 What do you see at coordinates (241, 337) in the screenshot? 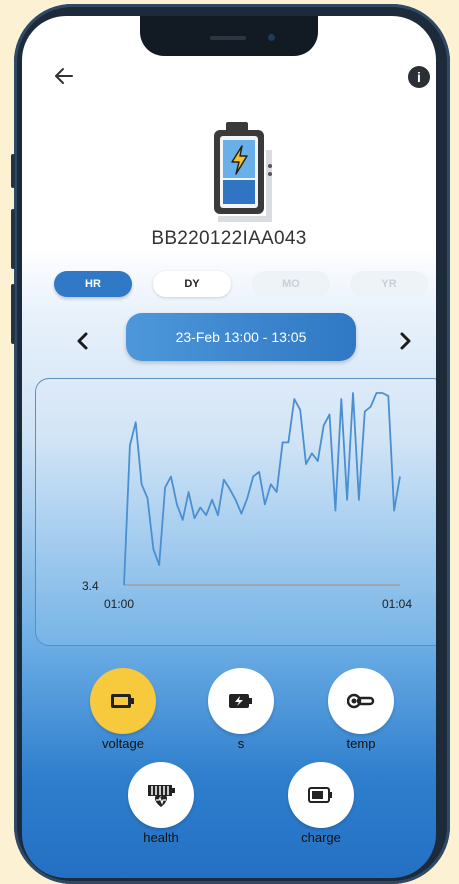
I see `date-range-selector: 23-Feb 13:00 - 13:05` at bounding box center [241, 337].